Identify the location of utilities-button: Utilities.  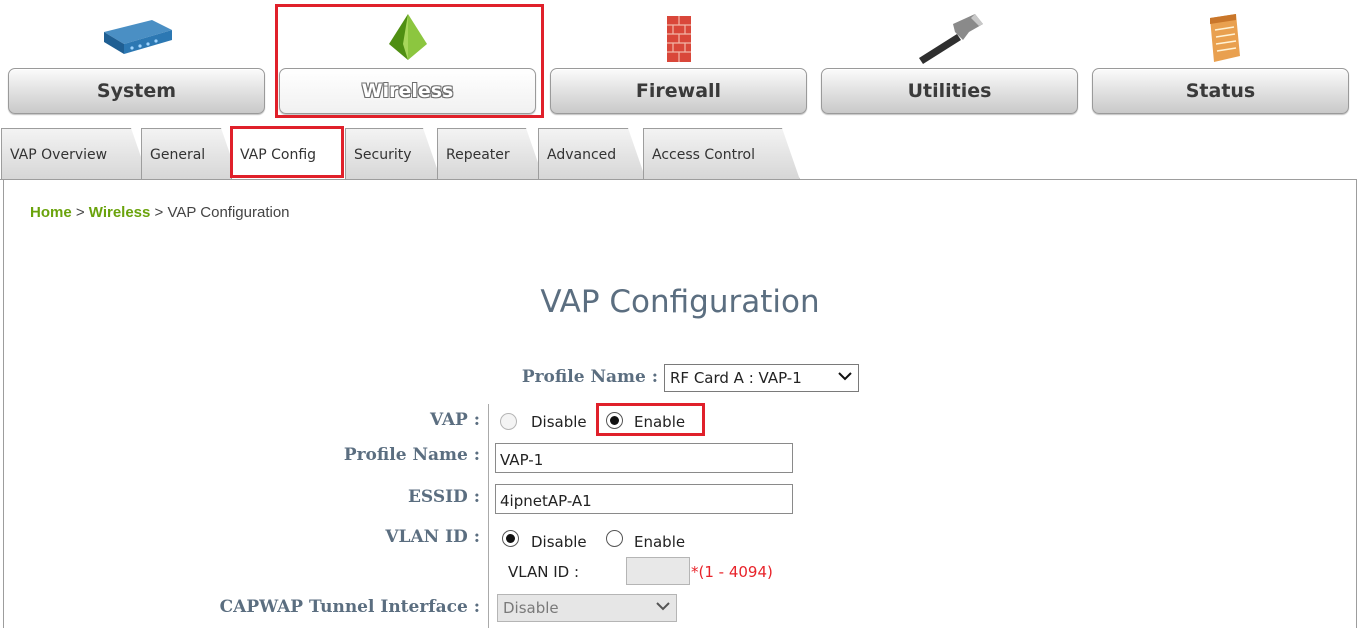
(949, 91).